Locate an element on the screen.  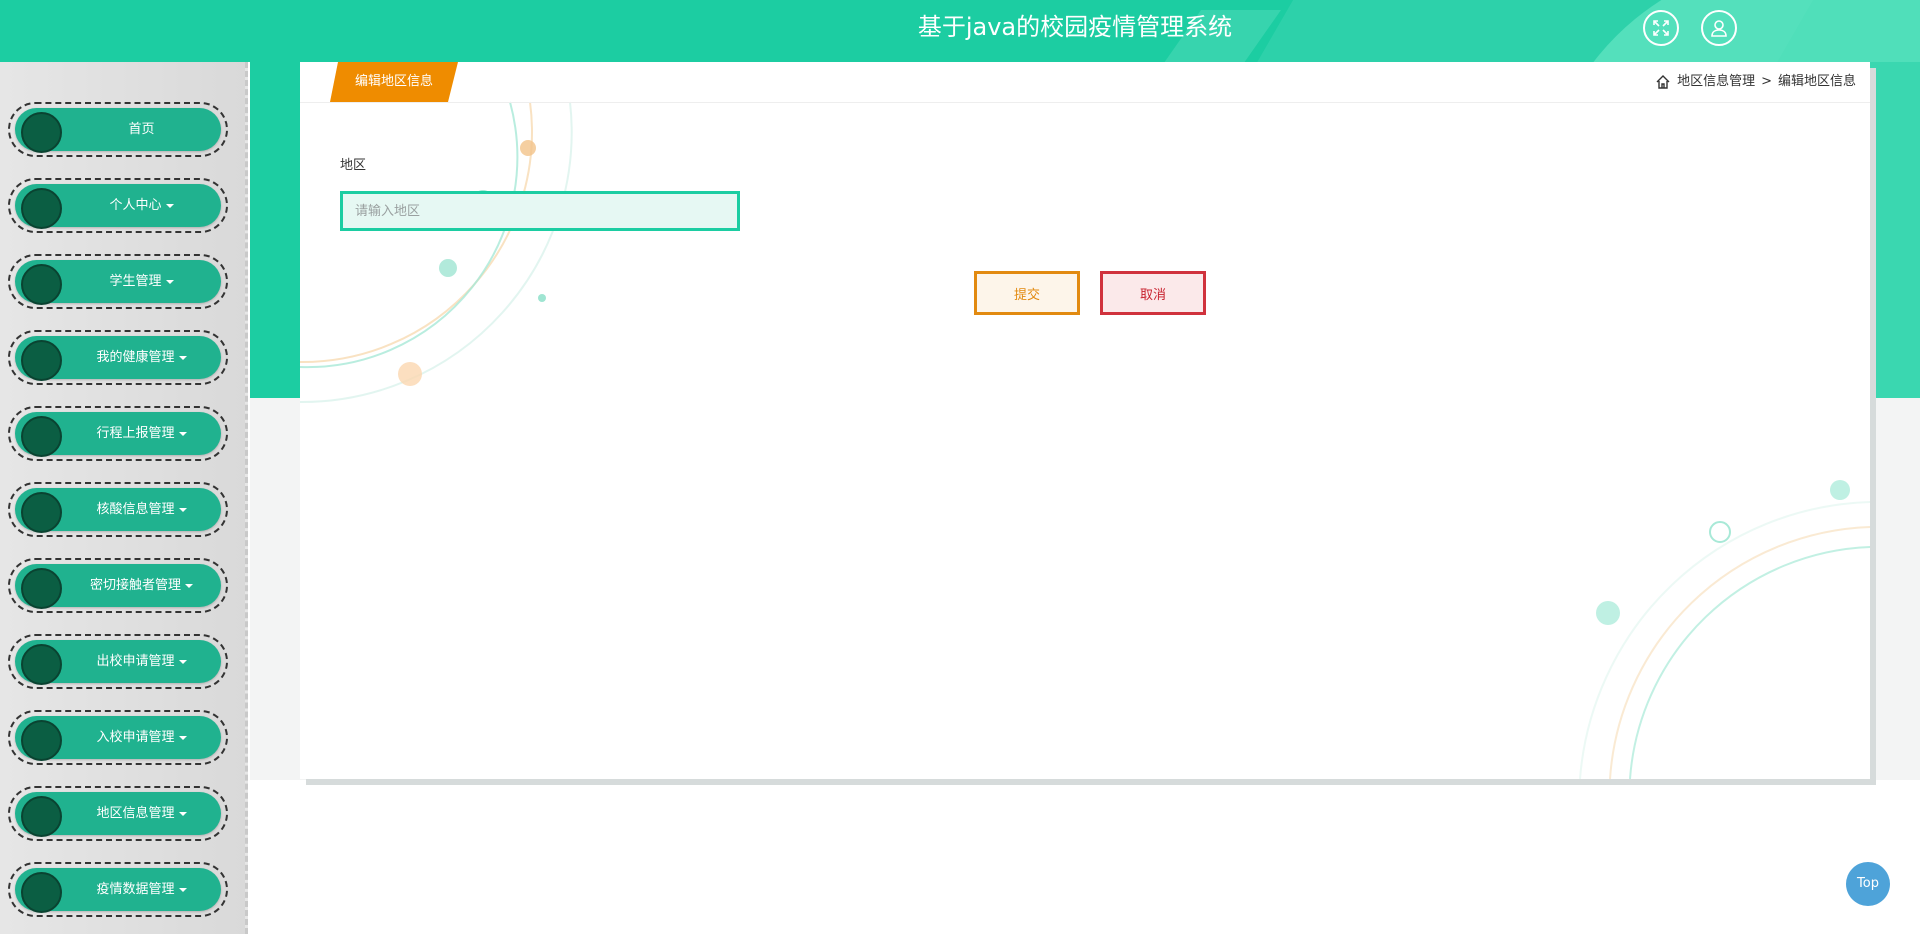
sidebar-item-label-wrap: 疫情数据管理 is located at coordinates (141, 889).